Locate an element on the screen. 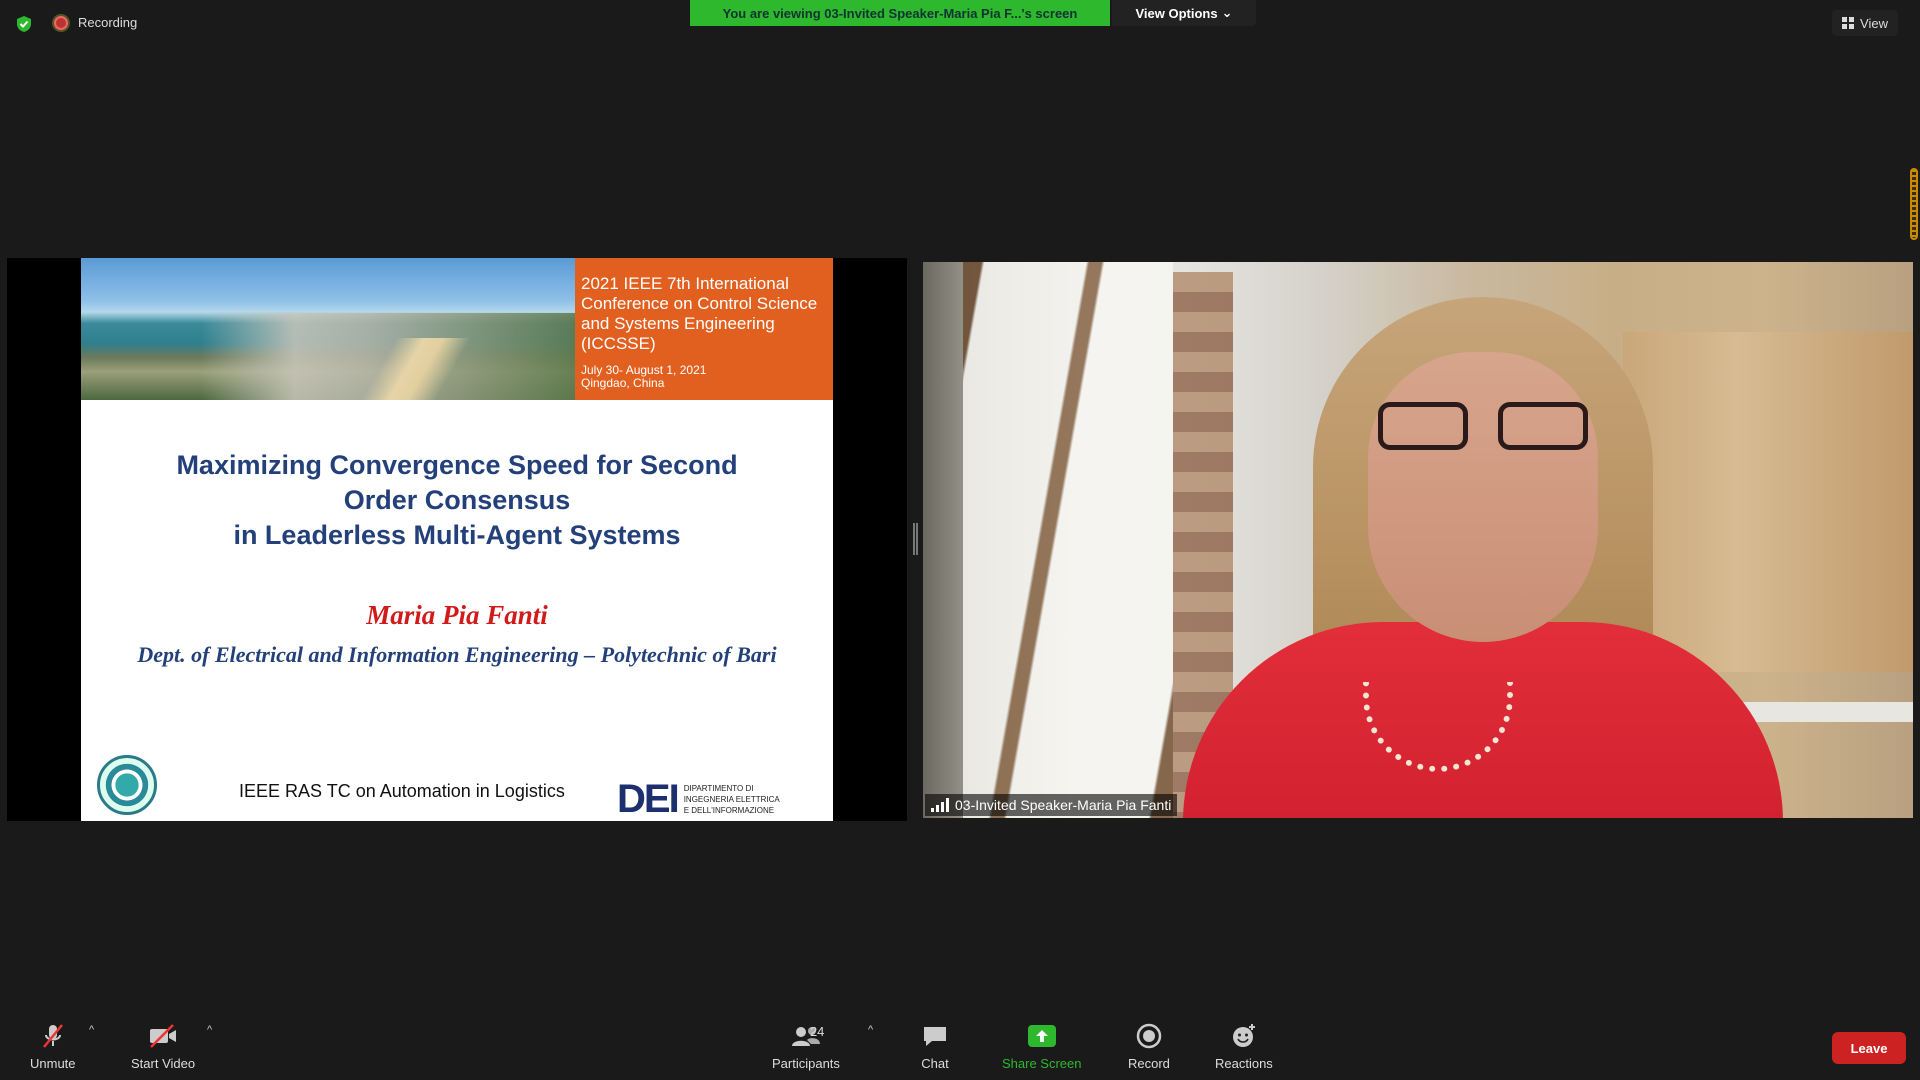  dei-line2: INGEGNERIA ELETTRICA is located at coordinates (731, 799).